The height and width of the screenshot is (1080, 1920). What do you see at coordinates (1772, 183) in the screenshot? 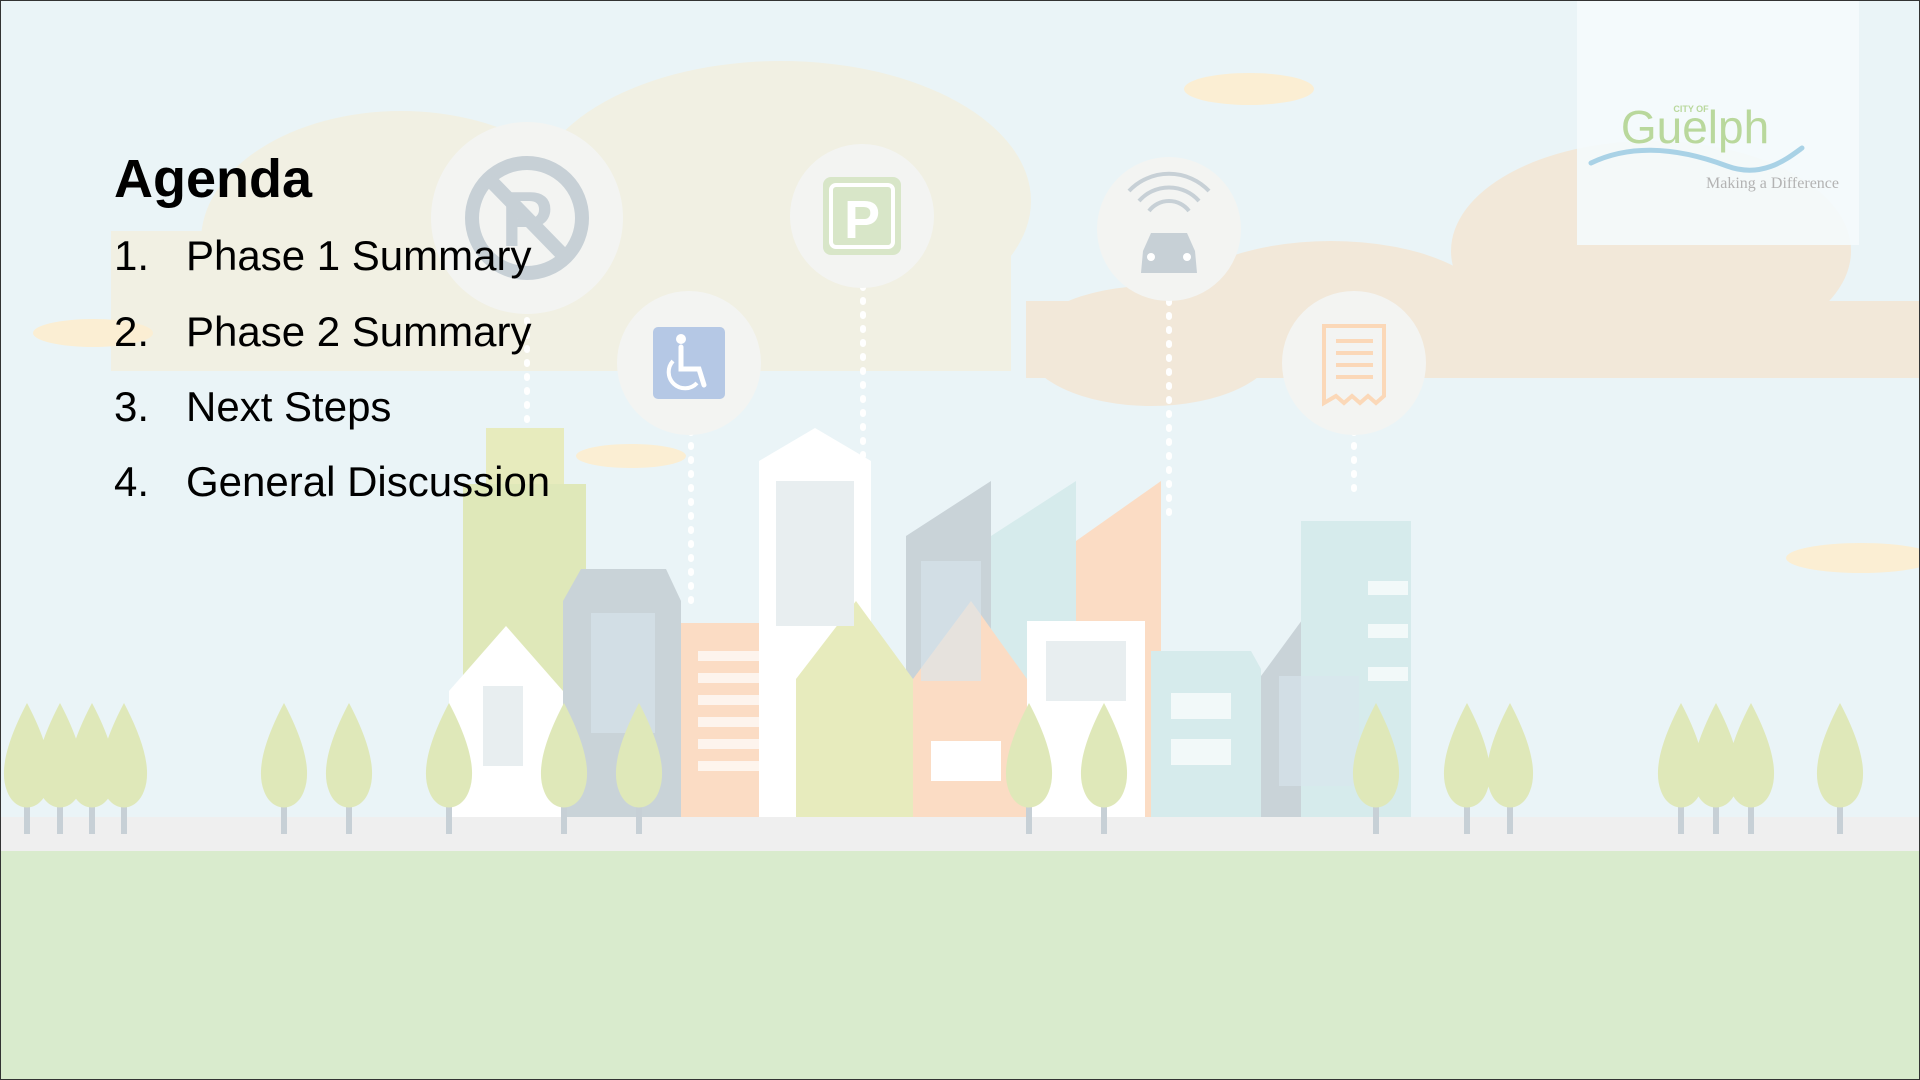
I see `logo-tagline: Making a Difference` at bounding box center [1772, 183].